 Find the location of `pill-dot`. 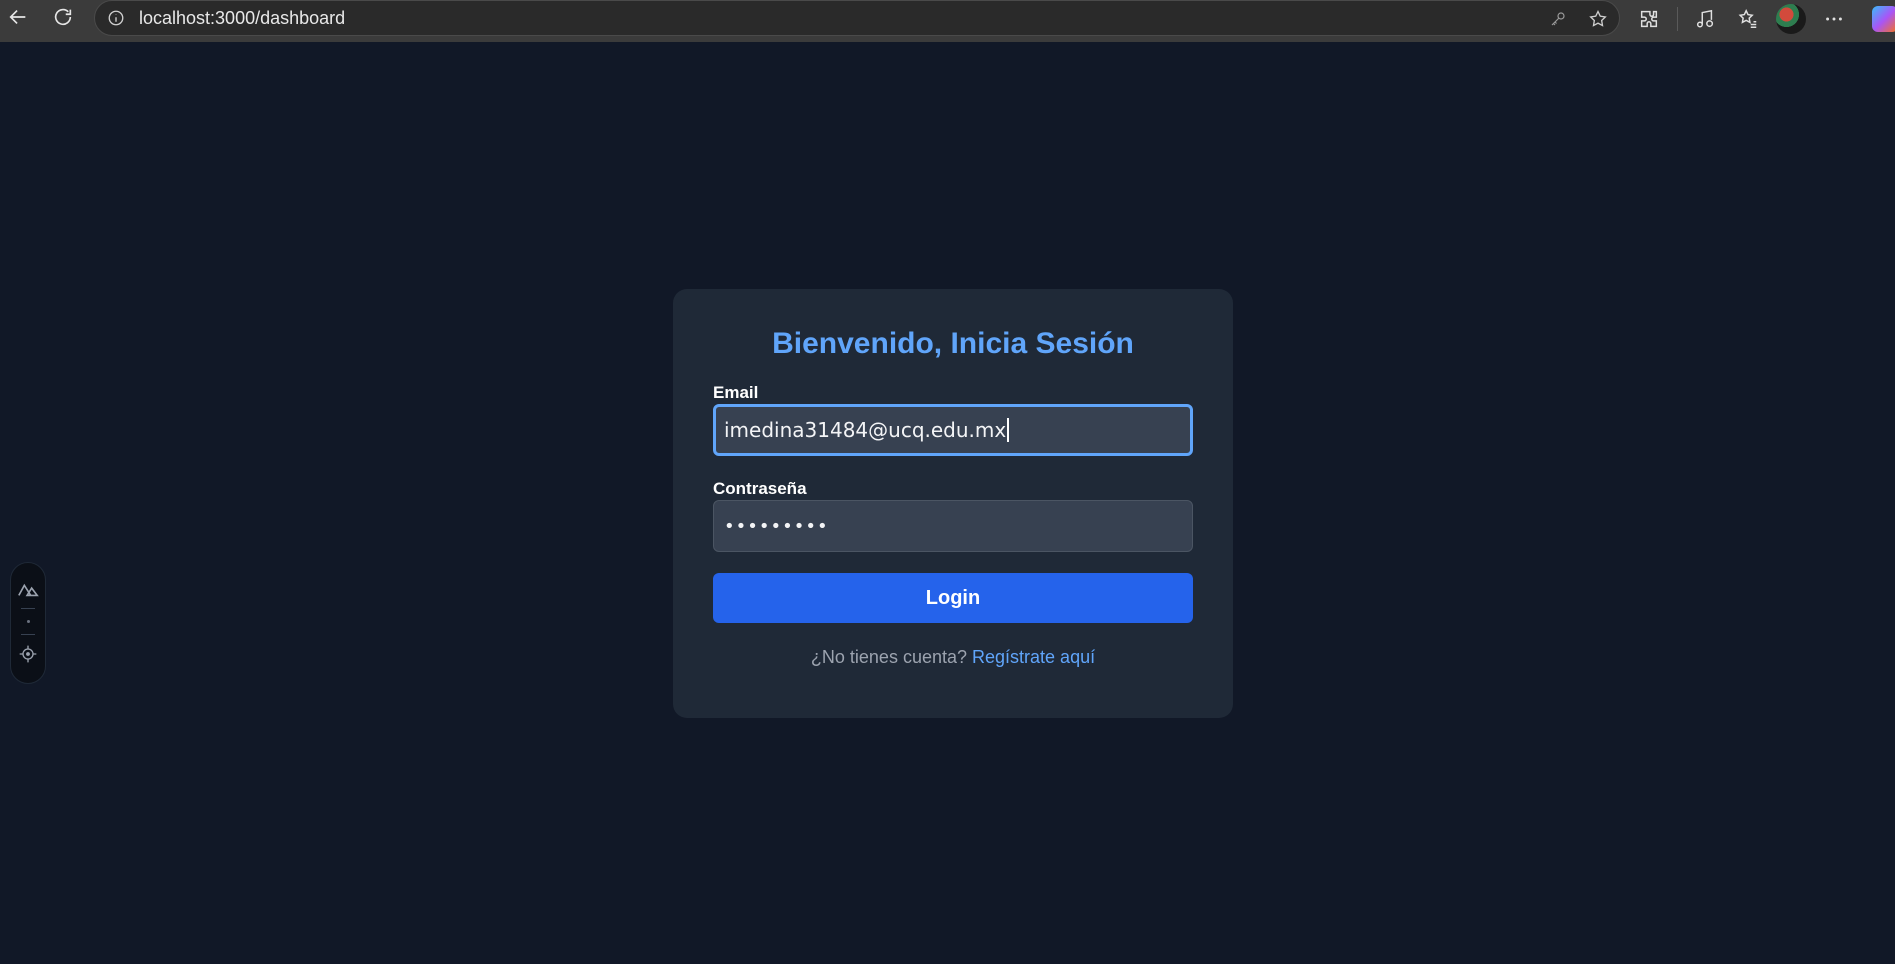

pill-dot is located at coordinates (28, 621).